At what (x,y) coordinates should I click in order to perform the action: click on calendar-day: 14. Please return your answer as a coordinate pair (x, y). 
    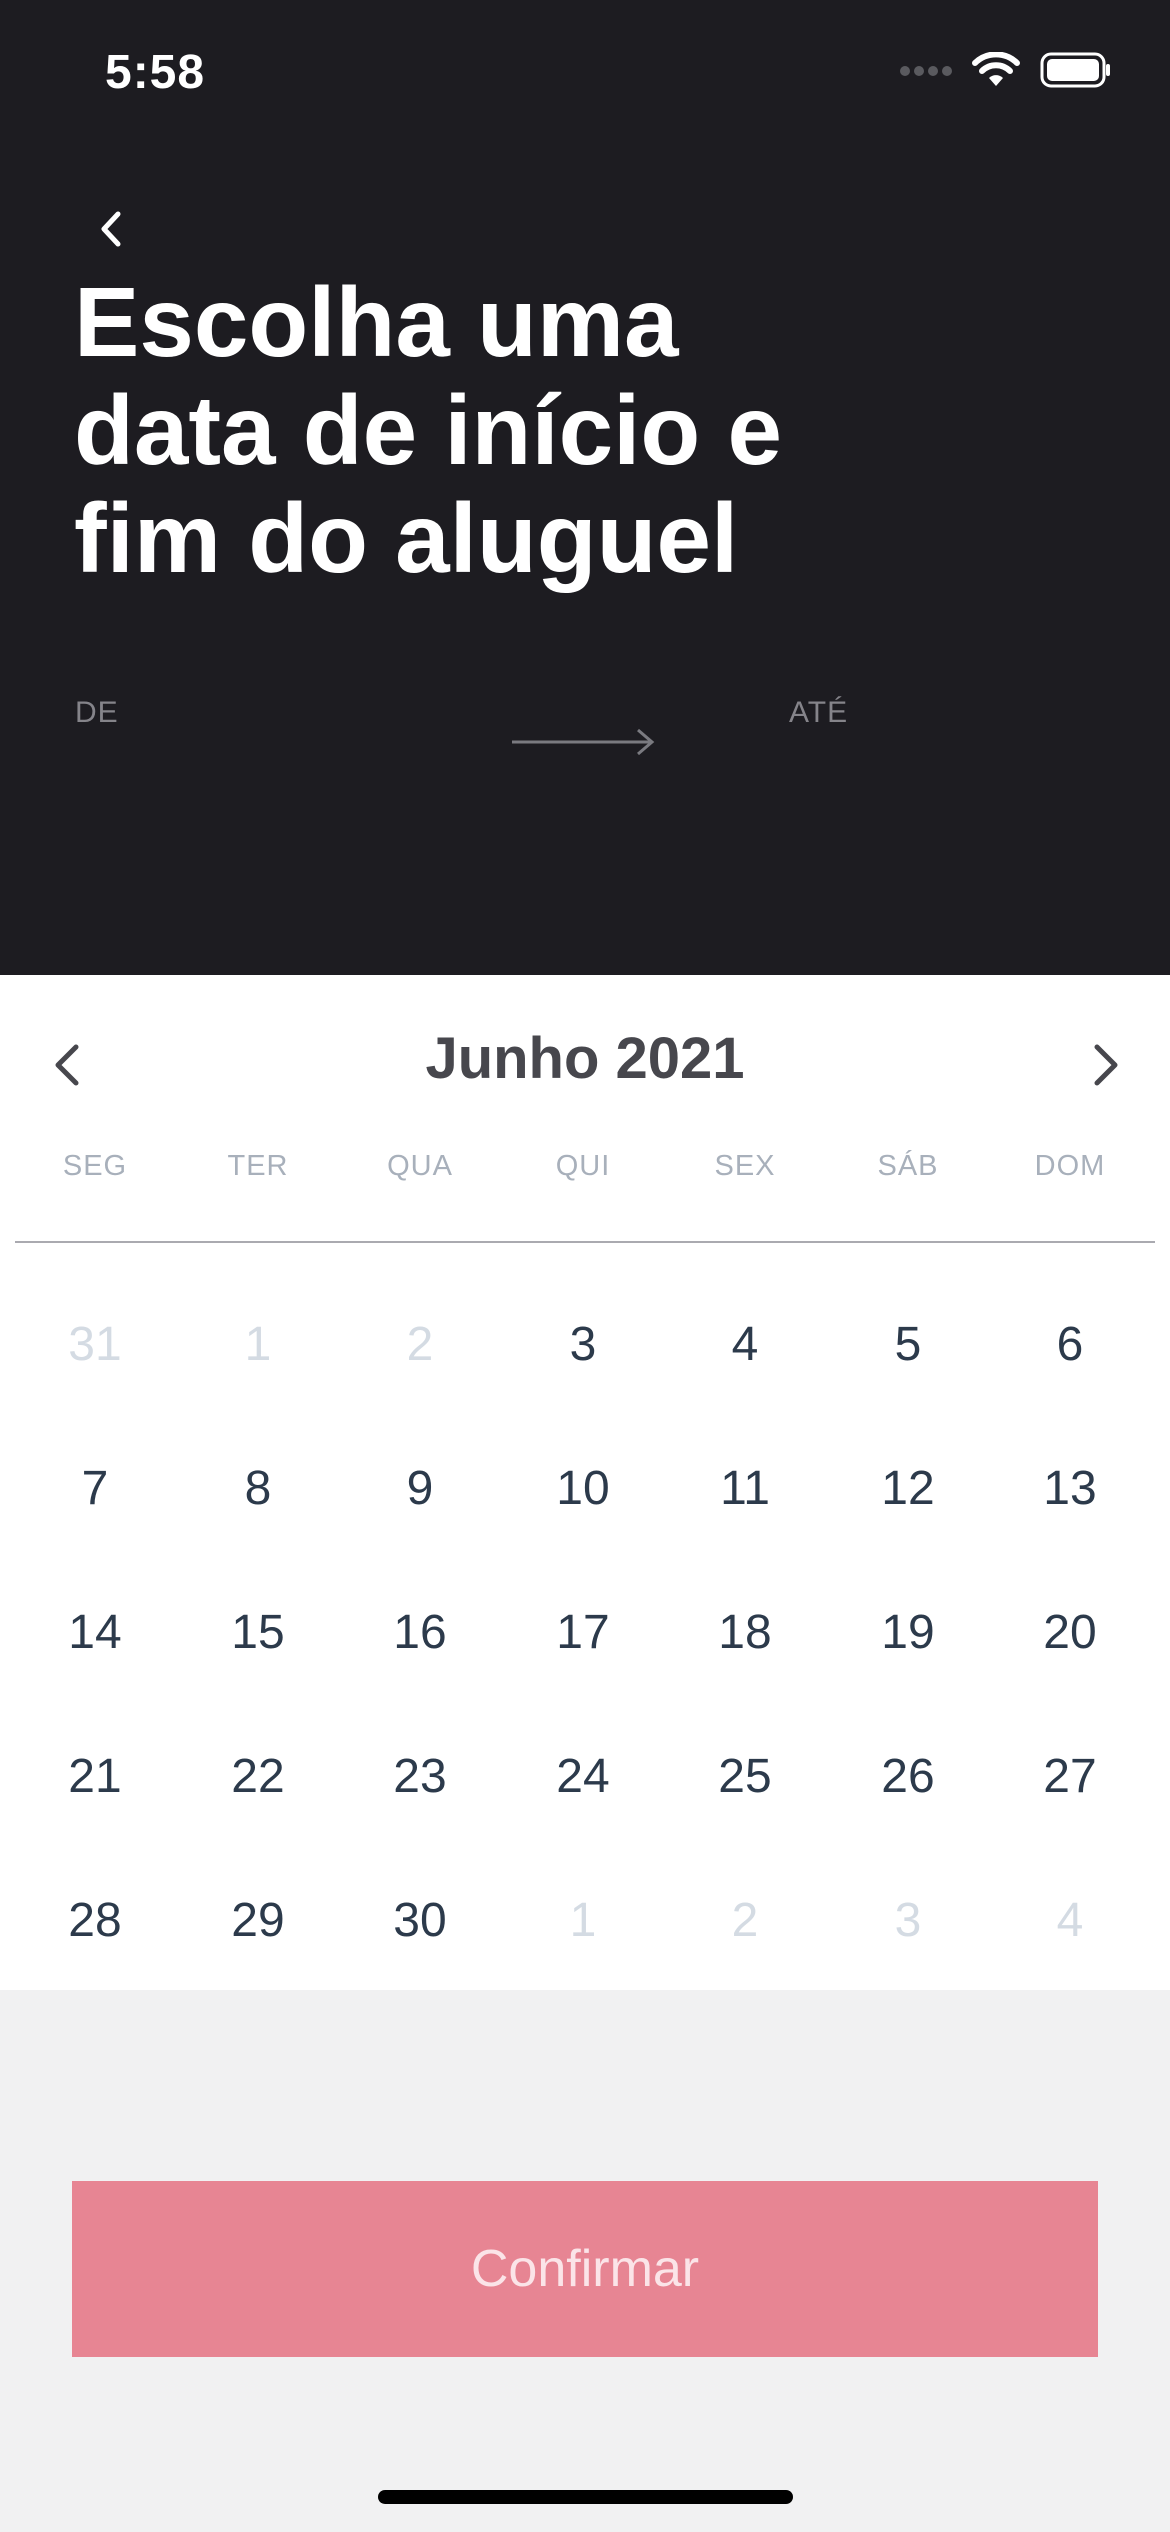
    Looking at the image, I should click on (95, 1633).